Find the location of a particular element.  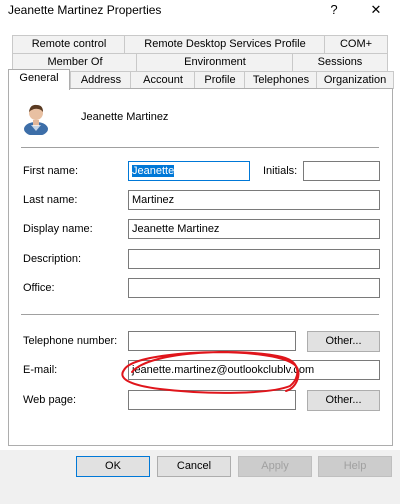

tab-telephones: Telephones is located at coordinates (281, 80).